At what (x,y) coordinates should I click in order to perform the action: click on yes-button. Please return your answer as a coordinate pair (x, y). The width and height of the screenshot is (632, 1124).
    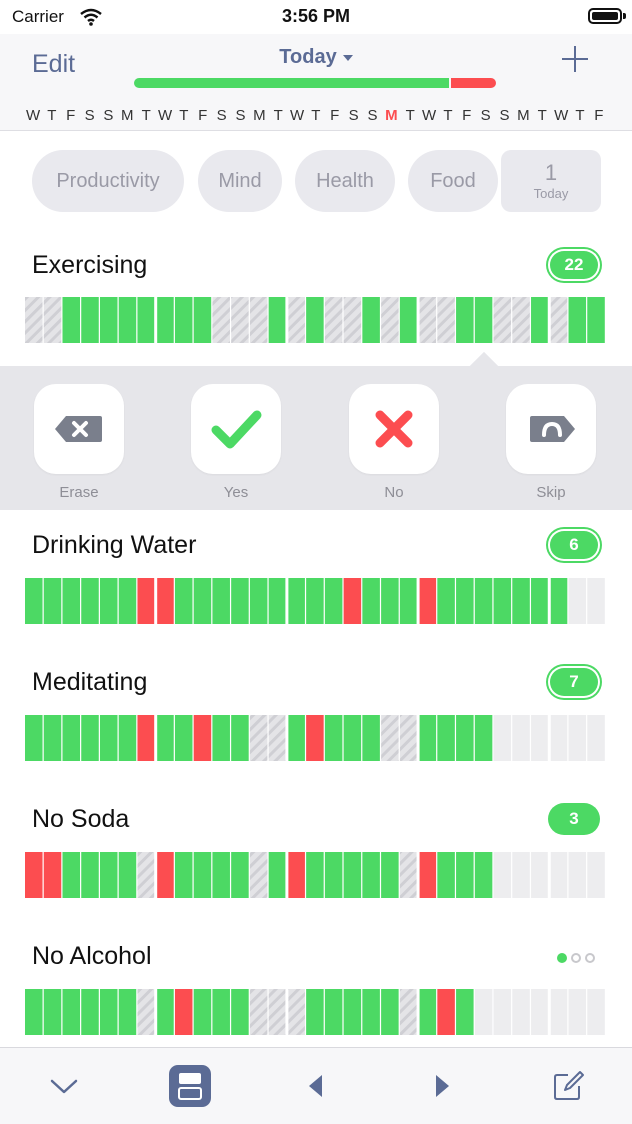
    Looking at the image, I should click on (236, 429).